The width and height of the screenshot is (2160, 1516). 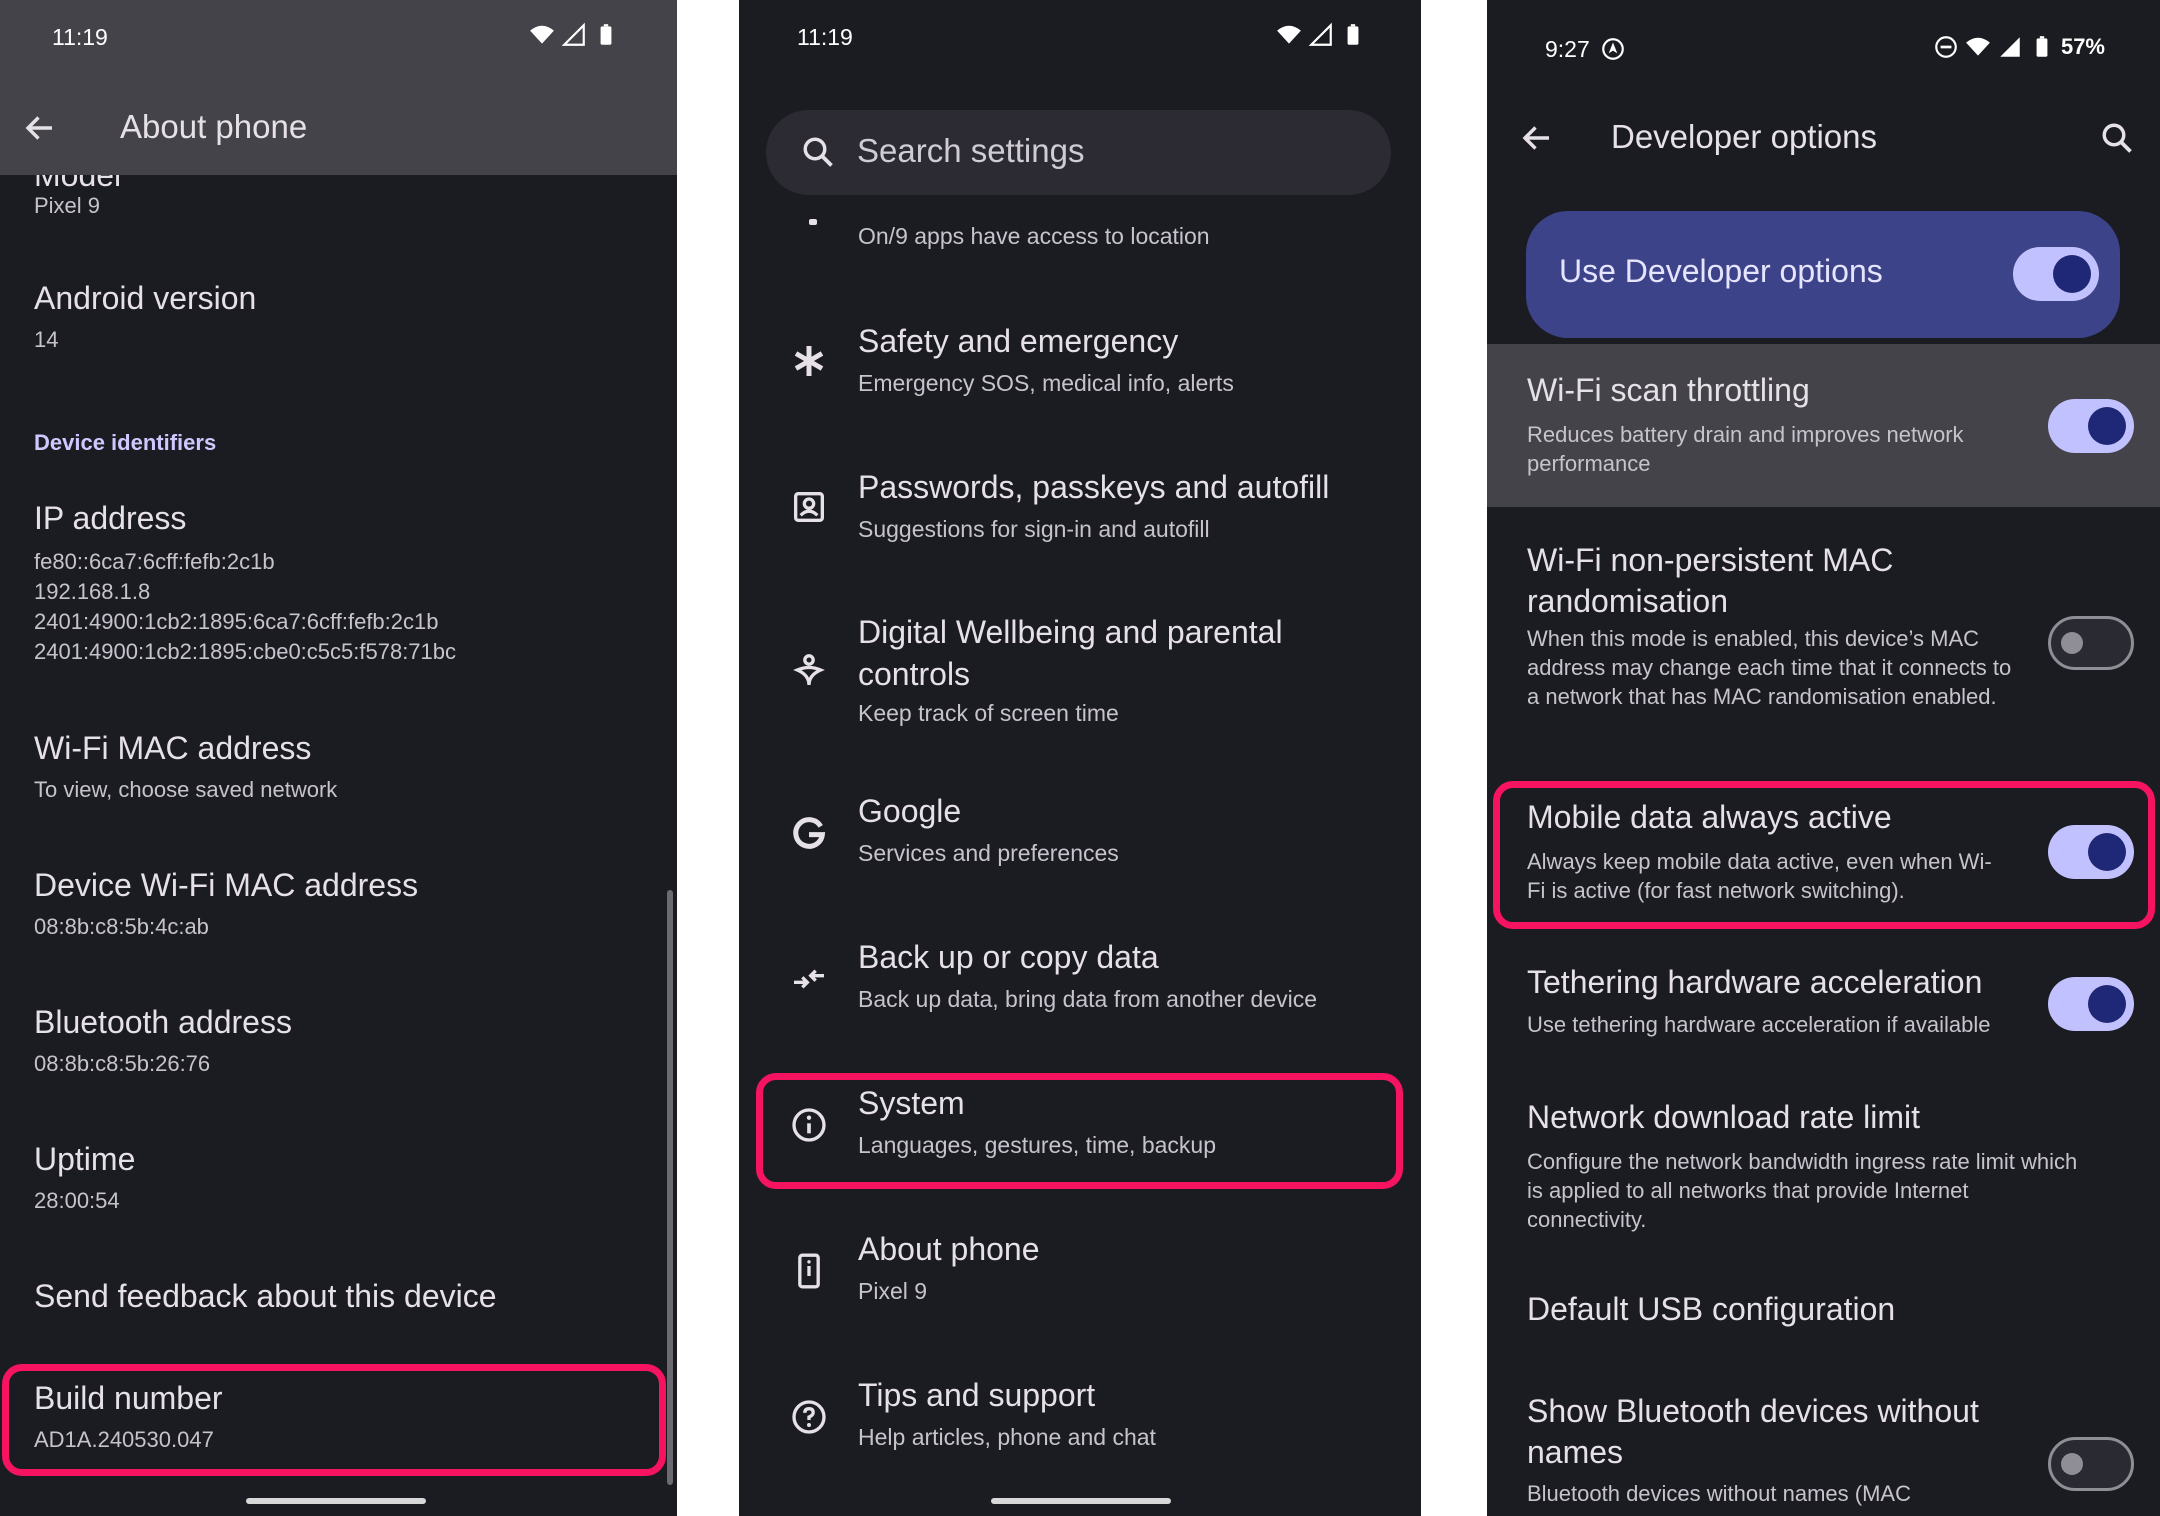 What do you see at coordinates (971, 150) in the screenshot?
I see `search-placeholder: Search settings` at bounding box center [971, 150].